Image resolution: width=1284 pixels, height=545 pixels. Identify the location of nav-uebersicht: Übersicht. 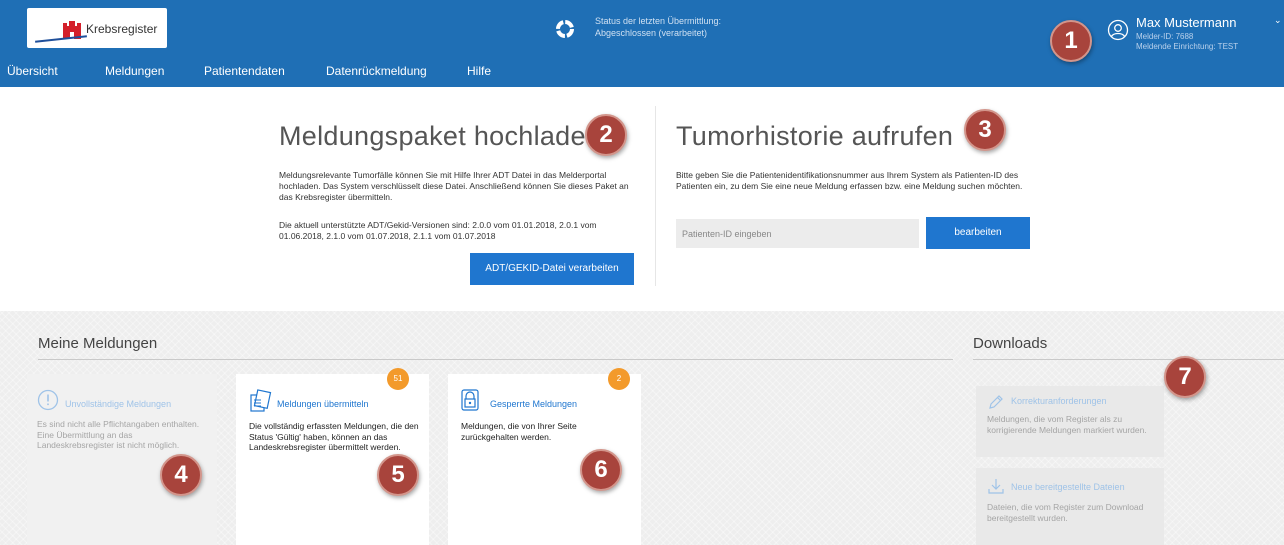
(32, 71).